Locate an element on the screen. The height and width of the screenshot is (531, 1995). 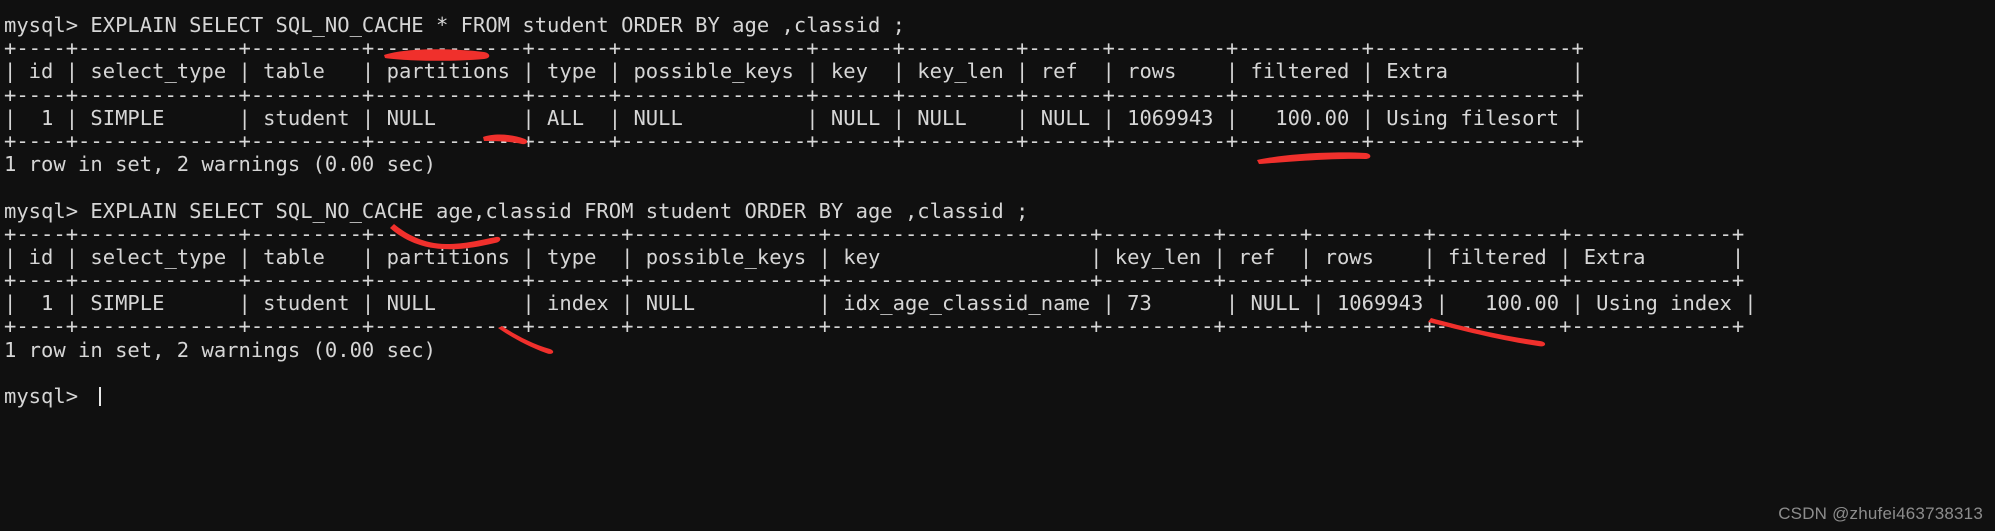
csdn-watermark: CSDN @zhufei463738313 is located at coordinates (1880, 513).